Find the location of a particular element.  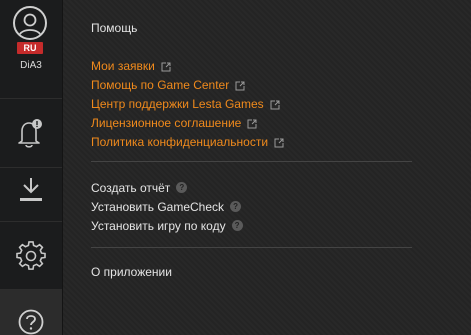

downloads-button is located at coordinates (31, 190).